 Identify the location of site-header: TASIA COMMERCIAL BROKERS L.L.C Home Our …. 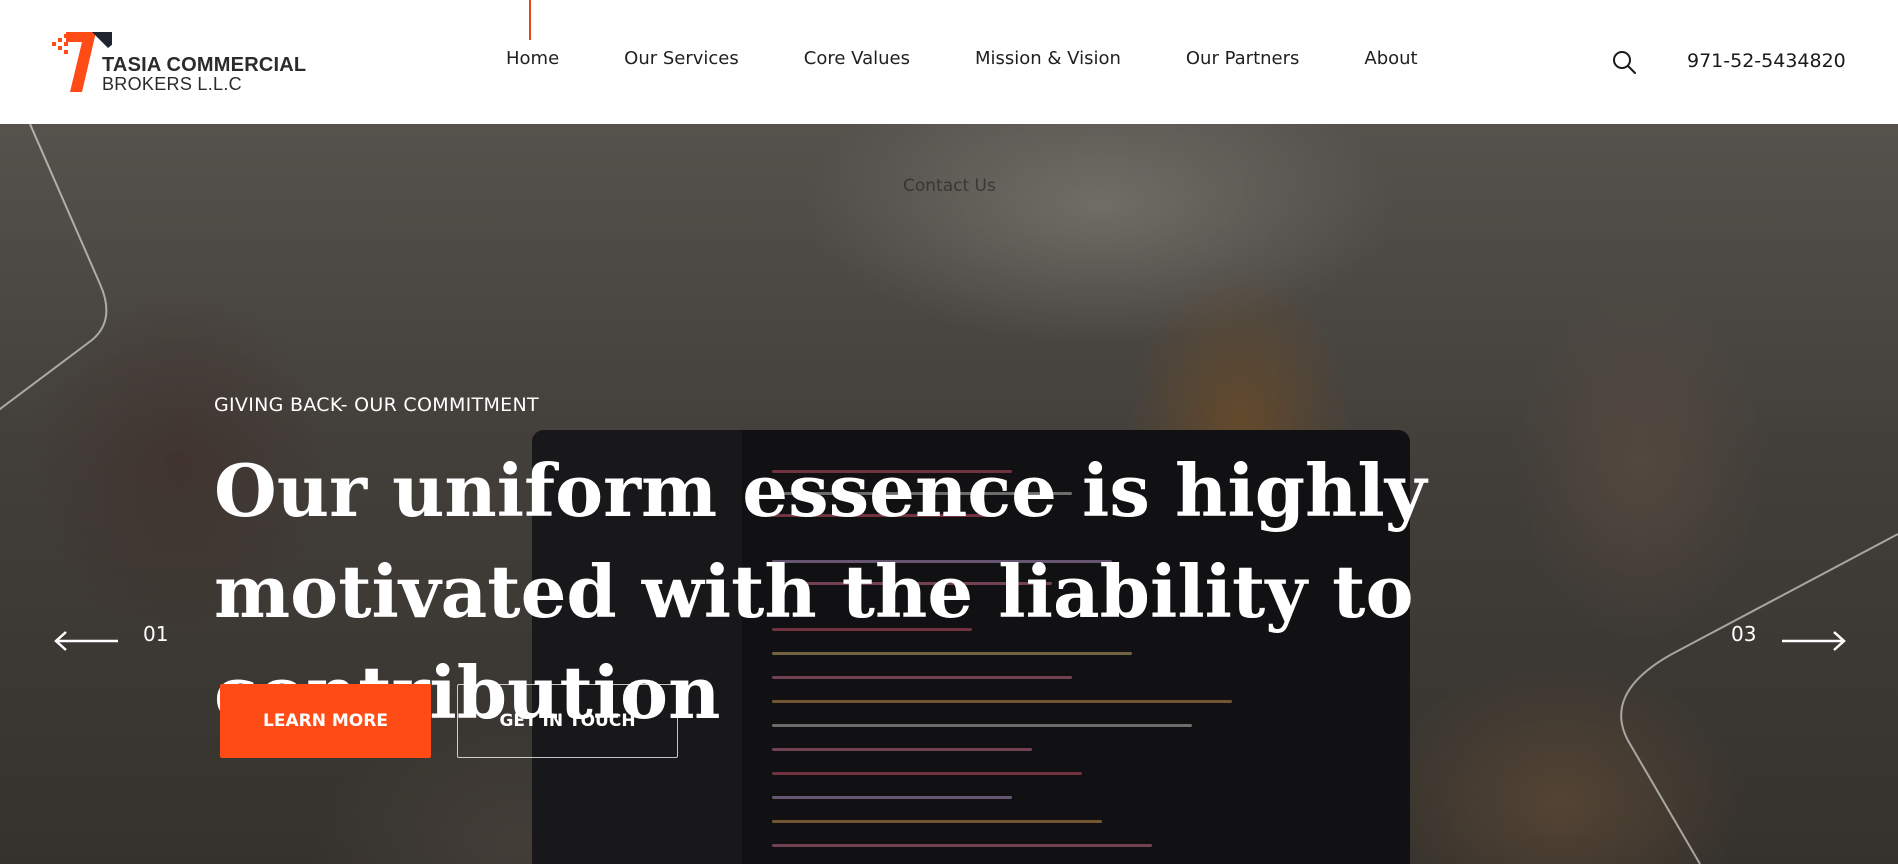
(949, 62).